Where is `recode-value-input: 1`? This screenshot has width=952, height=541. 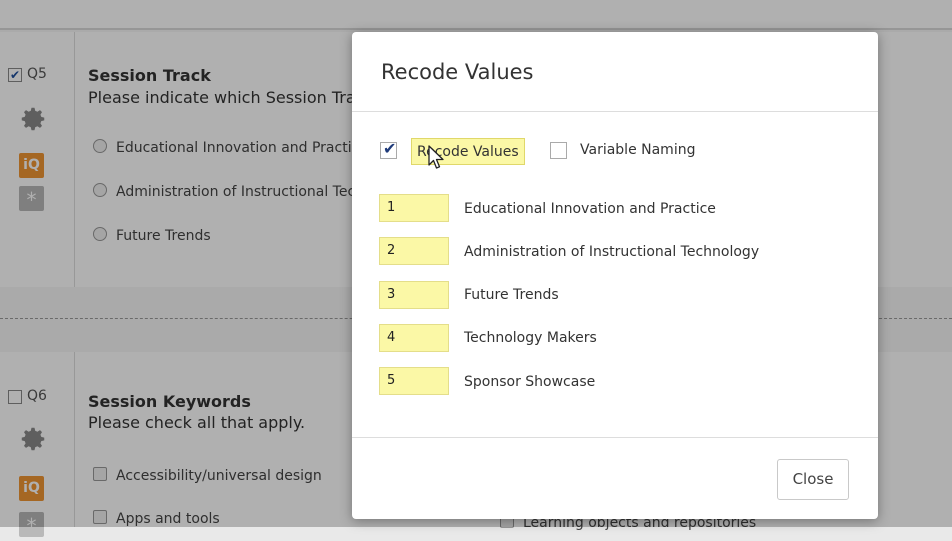 recode-value-input: 1 is located at coordinates (414, 208).